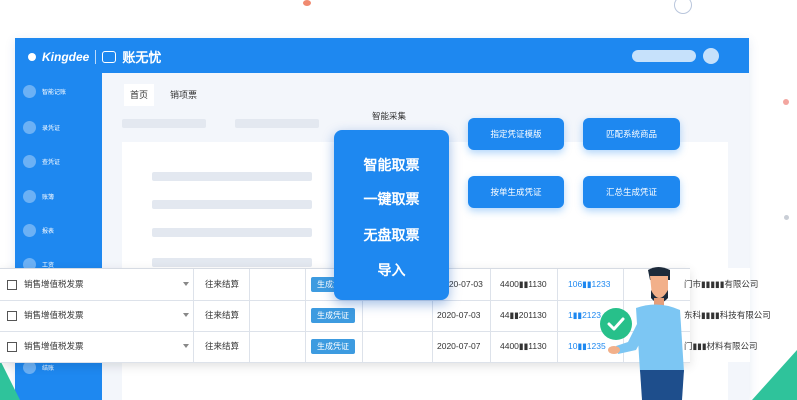  Describe the element at coordinates (664, 56) in the screenshot. I see `search-input` at that location.